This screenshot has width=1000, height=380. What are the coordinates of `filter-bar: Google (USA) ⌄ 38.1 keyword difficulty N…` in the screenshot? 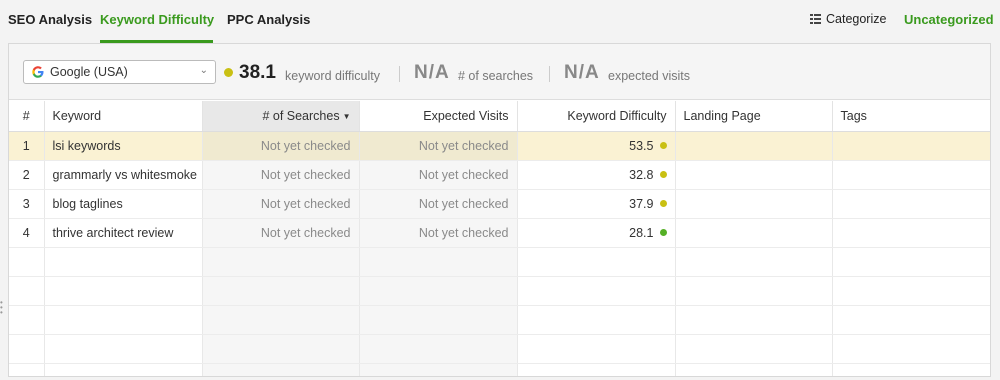 It's located at (499, 72).